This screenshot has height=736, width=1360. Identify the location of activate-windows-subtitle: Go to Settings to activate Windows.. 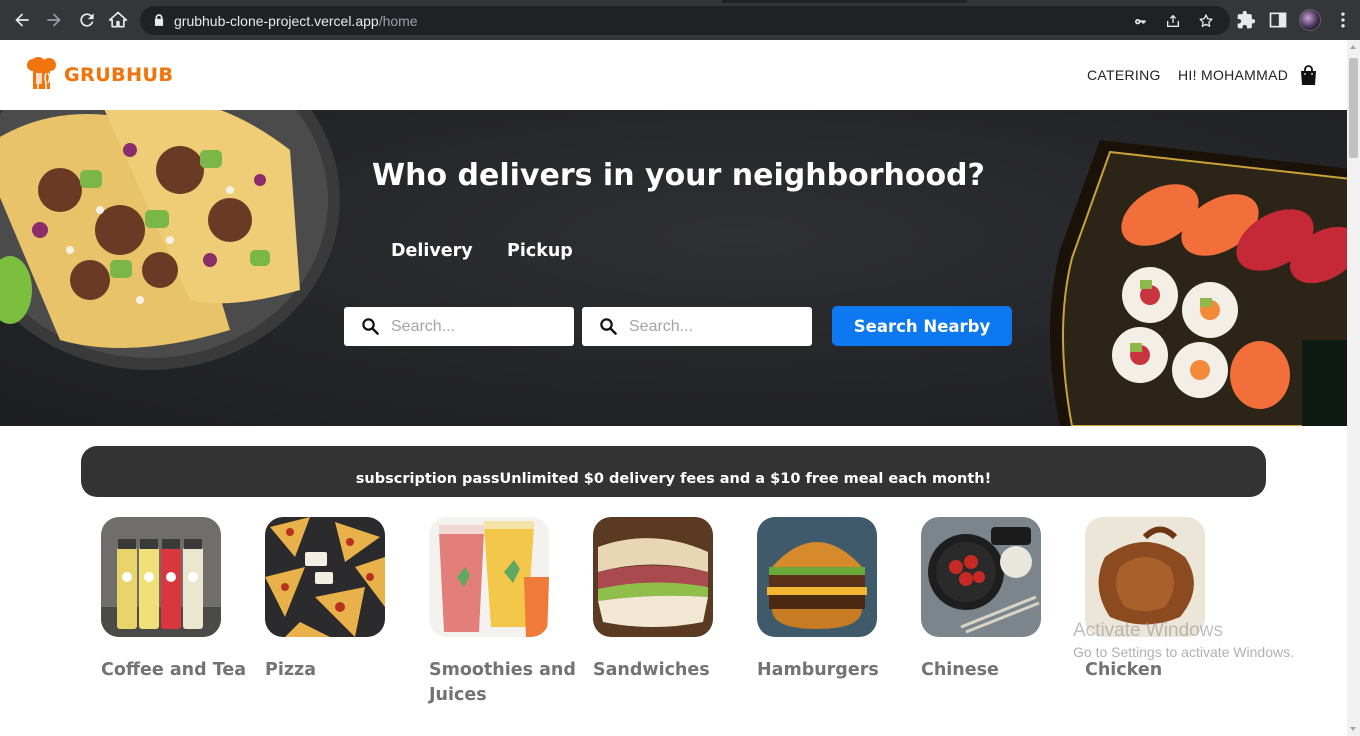
(1183, 652).